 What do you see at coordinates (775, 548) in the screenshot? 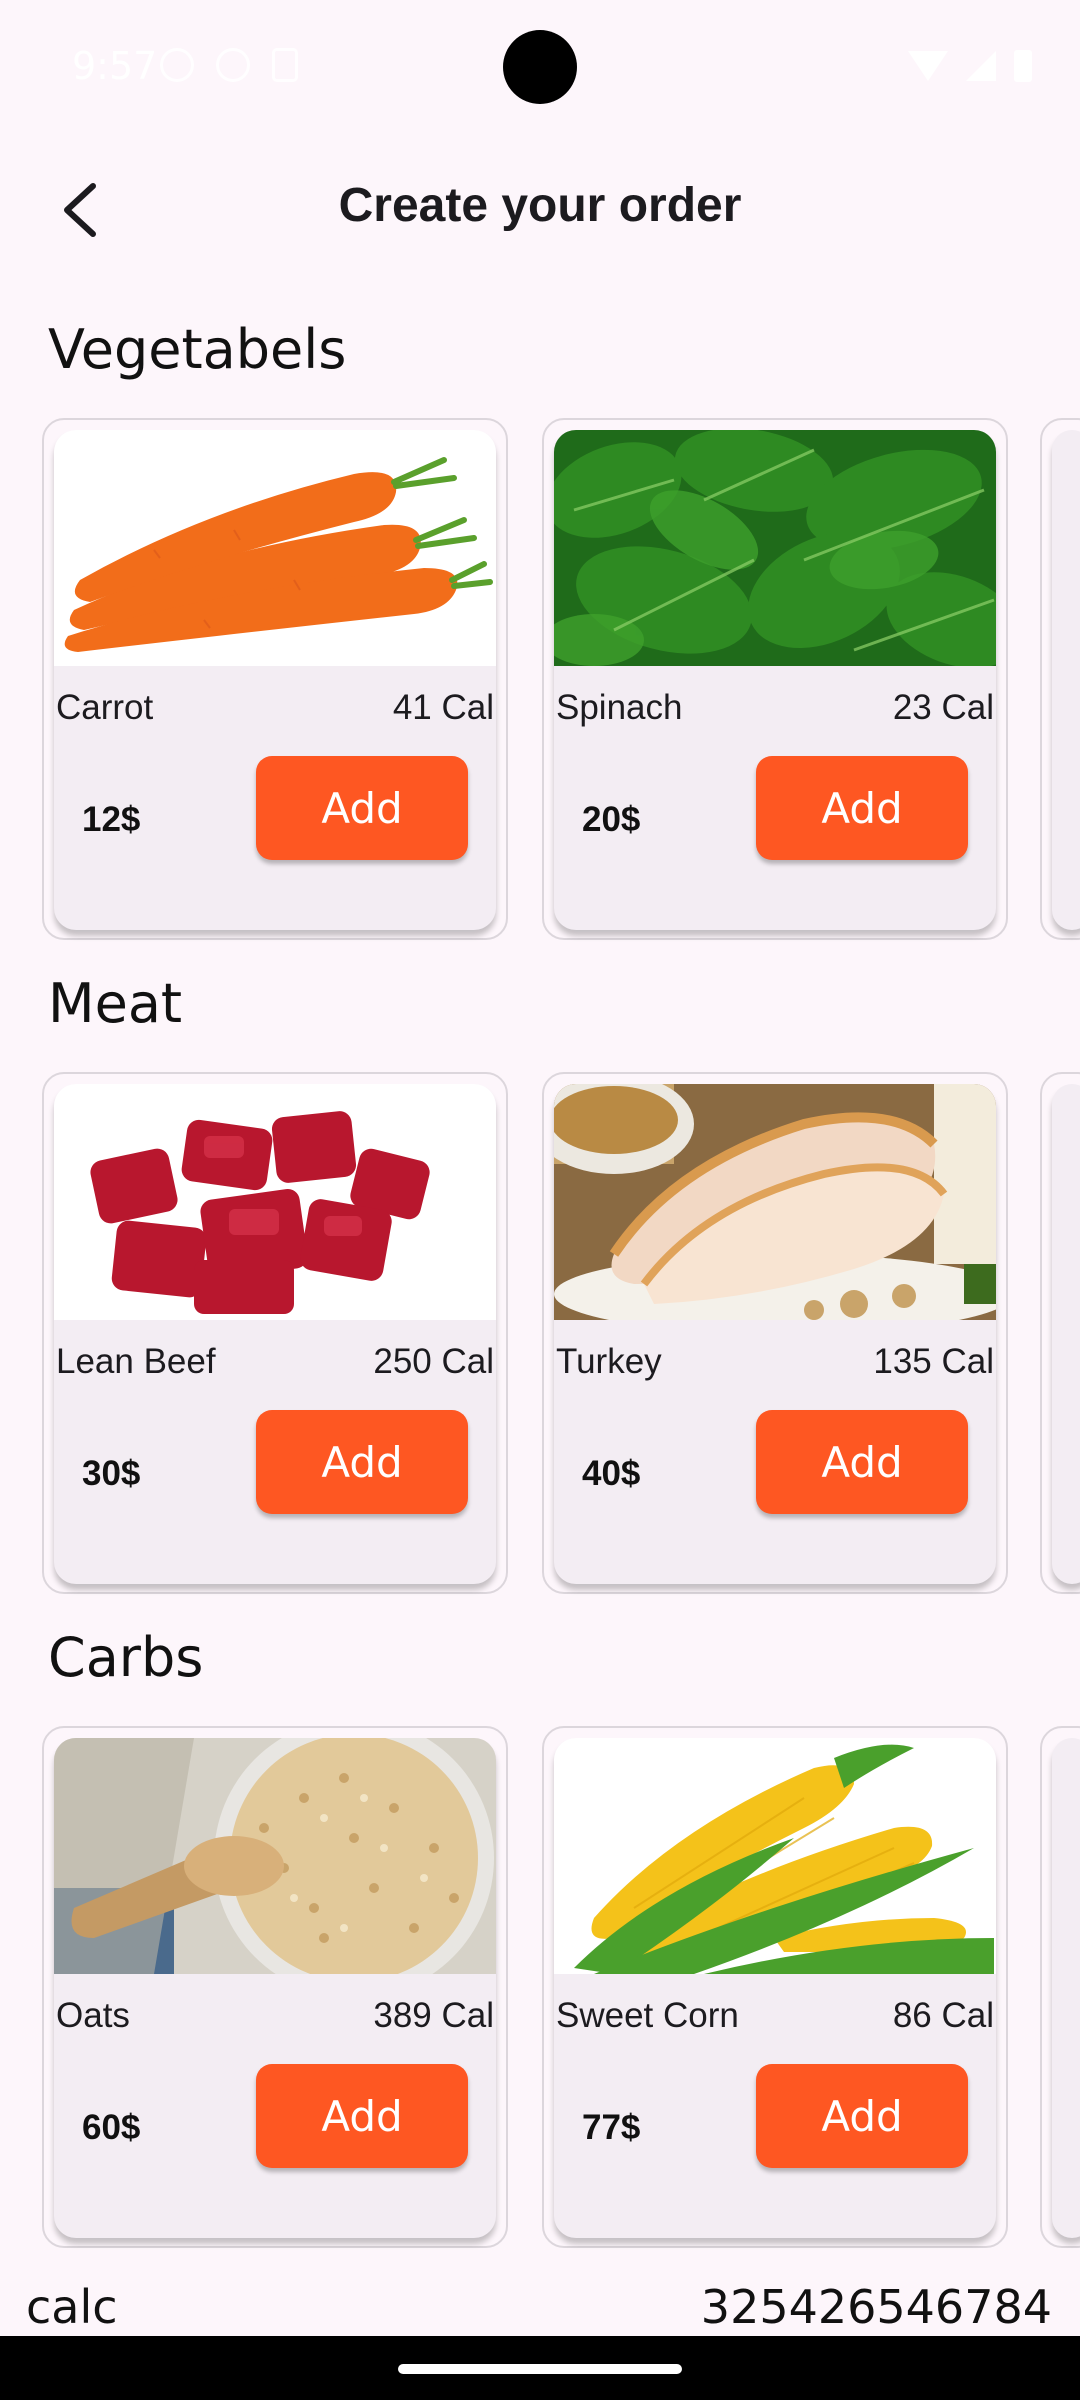
I see `spinach-image` at bounding box center [775, 548].